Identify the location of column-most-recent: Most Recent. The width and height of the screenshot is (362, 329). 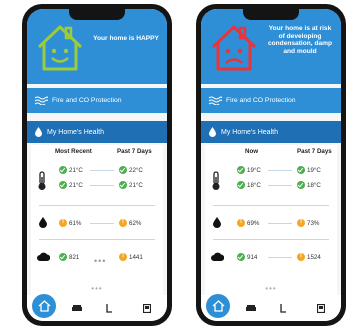
(73, 151).